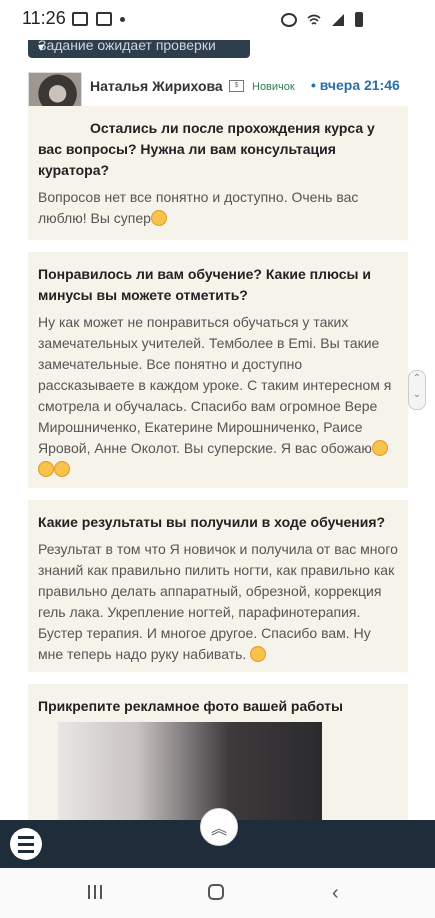 The width and height of the screenshot is (435, 918). Describe the element at coordinates (44, 18) in the screenshot. I see `status-time: 11:26` at that location.